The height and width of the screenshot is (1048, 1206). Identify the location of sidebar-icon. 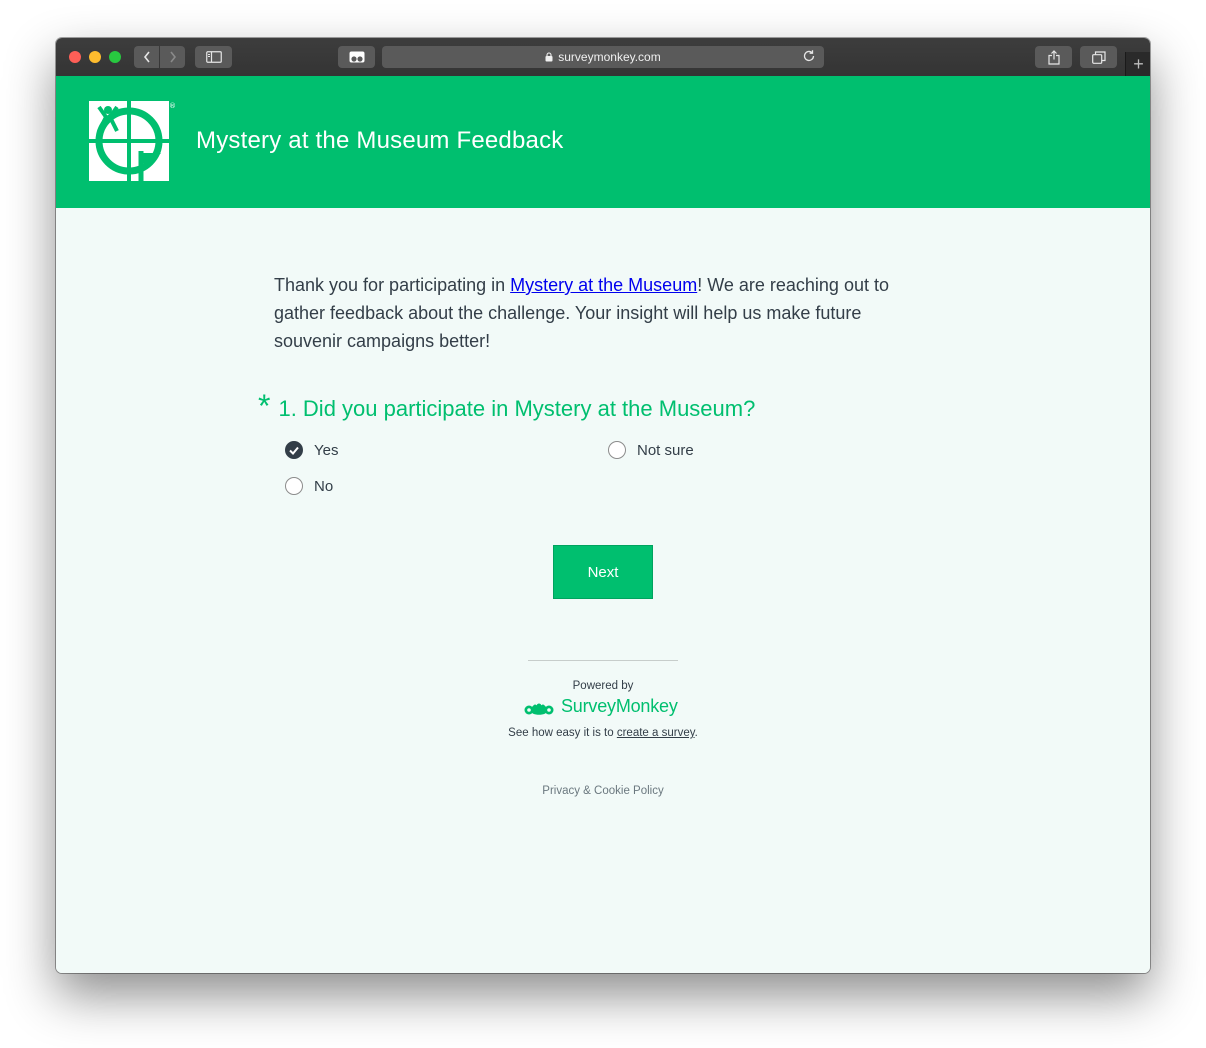
(213, 57).